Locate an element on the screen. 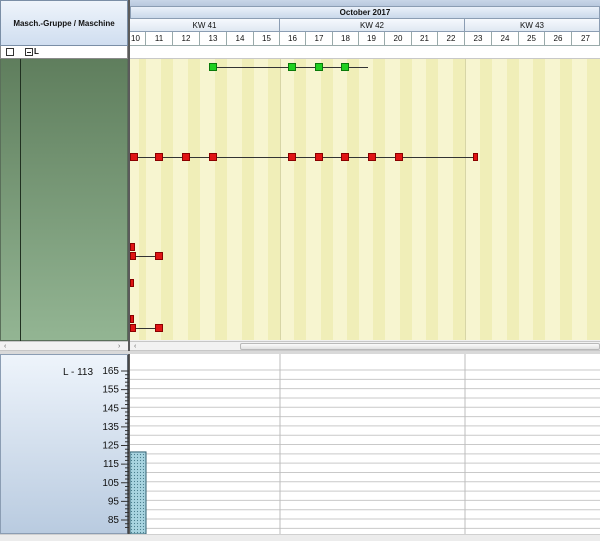 The image size is (600, 541). week-header-1: KW 41 is located at coordinates (205, 25).